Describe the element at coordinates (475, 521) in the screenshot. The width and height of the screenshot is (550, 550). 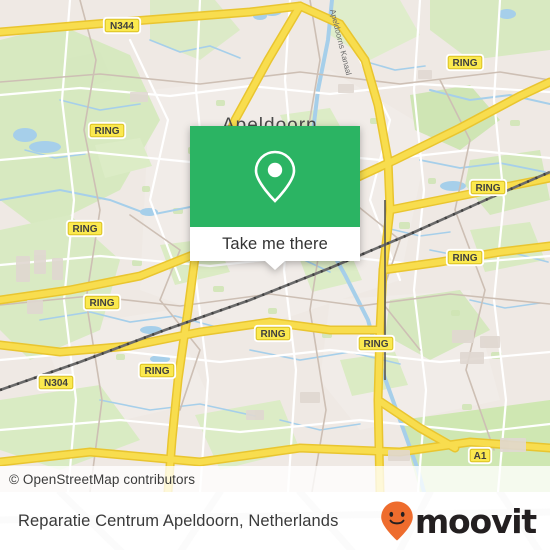
I see `moovit-wordmark: moovit` at that location.